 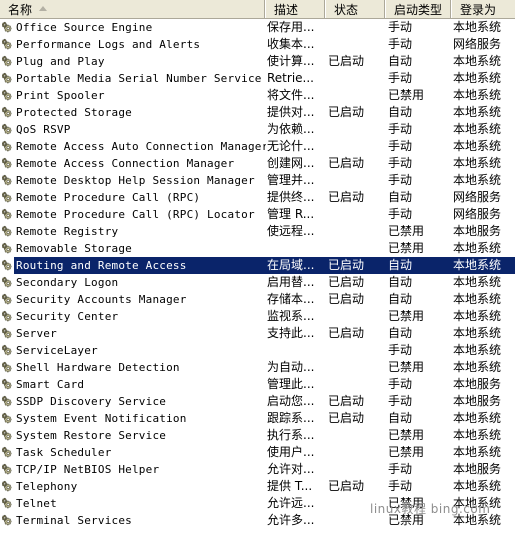 What do you see at coordinates (133, 163) in the screenshot?
I see `cell-service-name: Remote Access Connection Manager` at bounding box center [133, 163].